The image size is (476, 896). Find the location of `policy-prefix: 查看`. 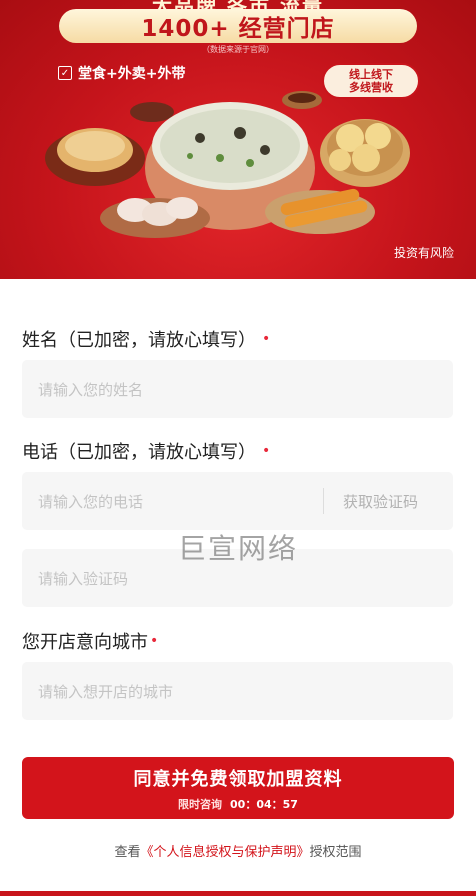

policy-prefix: 查看 is located at coordinates (127, 852).